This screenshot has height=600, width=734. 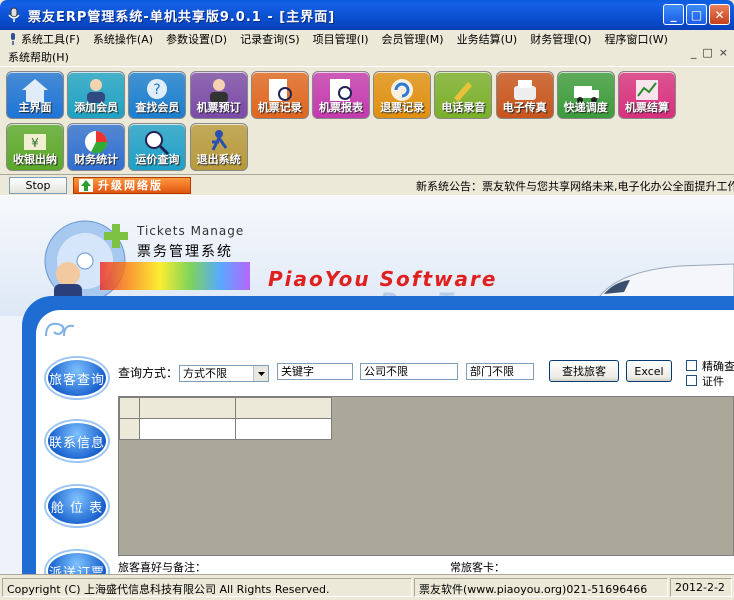 I want to click on frequent-card-label: 常旅客卡：, so click(x=477, y=567).